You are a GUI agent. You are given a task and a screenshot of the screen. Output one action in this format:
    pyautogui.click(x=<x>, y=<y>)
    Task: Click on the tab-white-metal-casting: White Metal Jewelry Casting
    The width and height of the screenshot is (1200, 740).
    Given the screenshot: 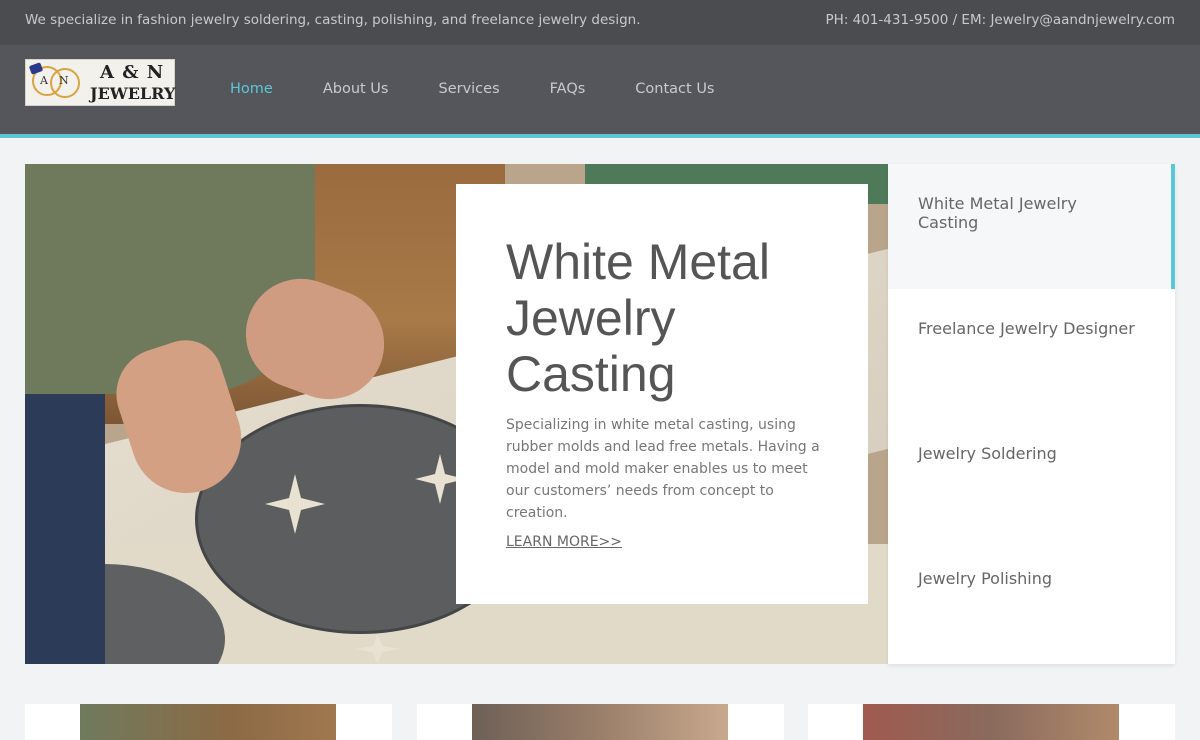 What is the action you would take?
    pyautogui.click(x=1031, y=226)
    